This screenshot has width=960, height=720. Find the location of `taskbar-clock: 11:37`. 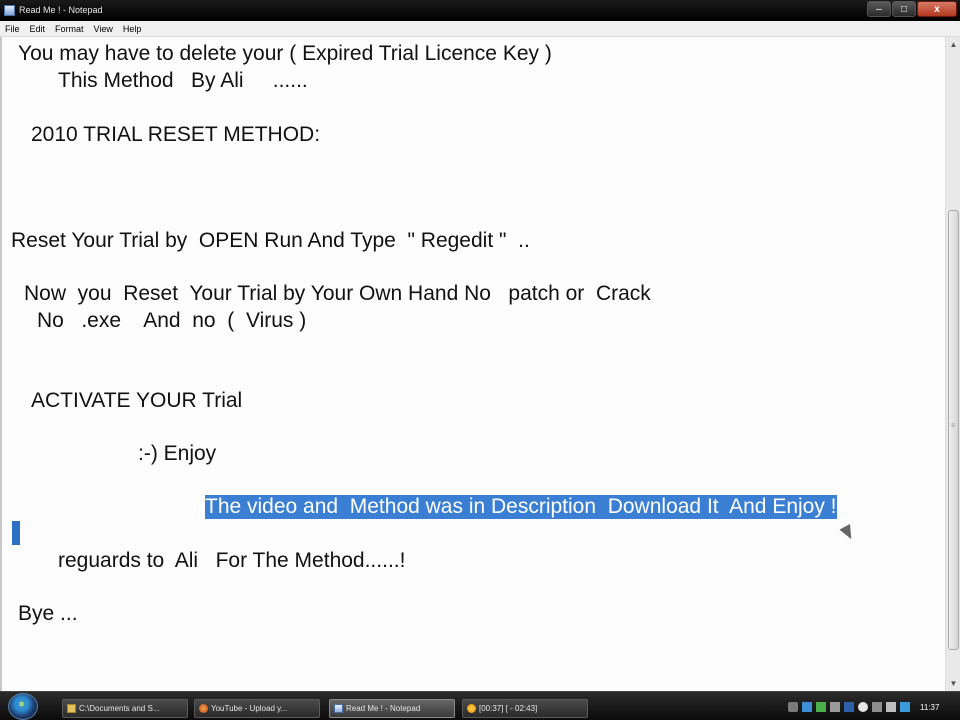

taskbar-clock: 11:37 is located at coordinates (929, 707).